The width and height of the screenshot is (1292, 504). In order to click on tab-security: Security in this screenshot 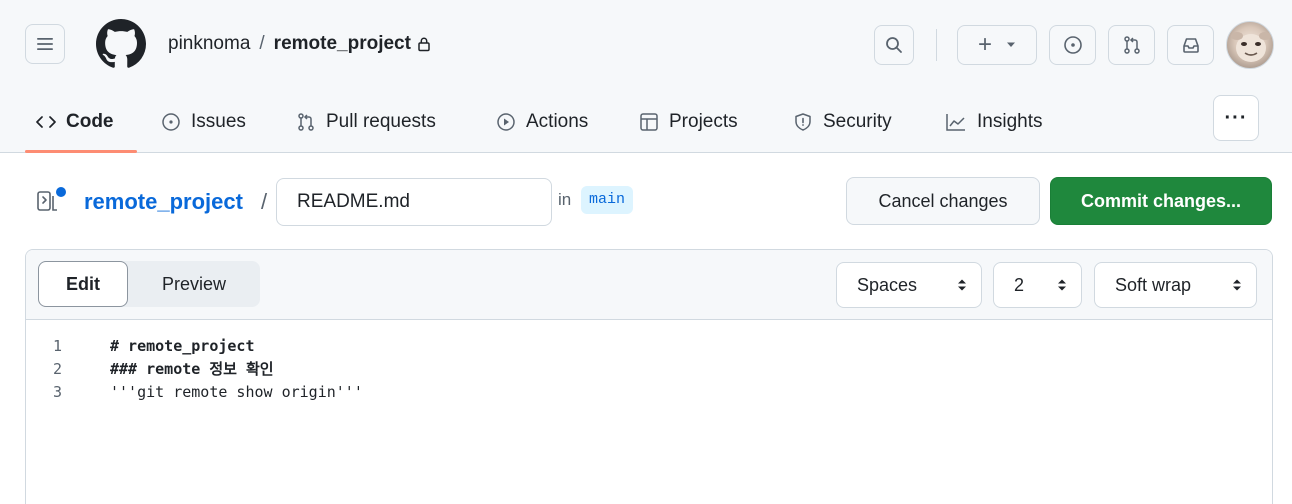, I will do `click(842, 122)`.